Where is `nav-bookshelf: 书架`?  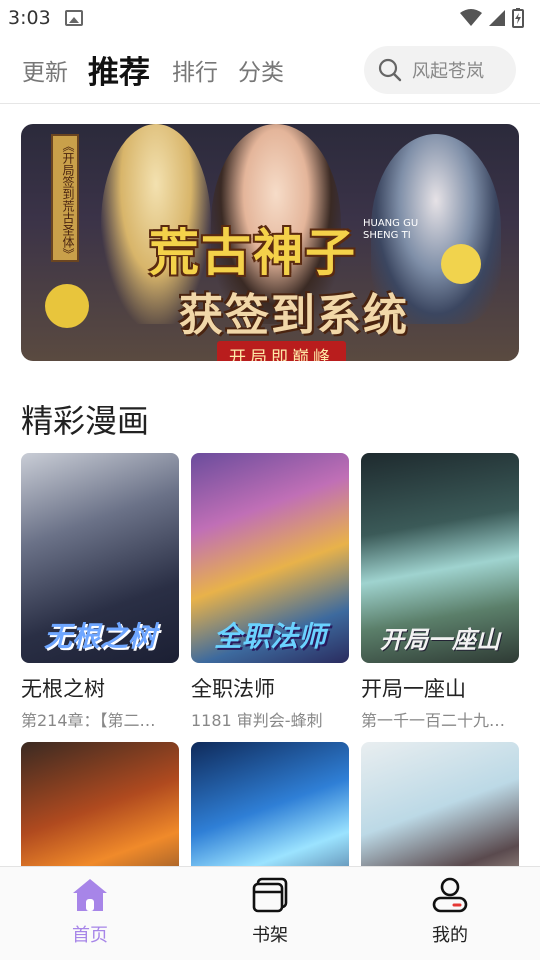 nav-bookshelf: 书架 is located at coordinates (270, 913).